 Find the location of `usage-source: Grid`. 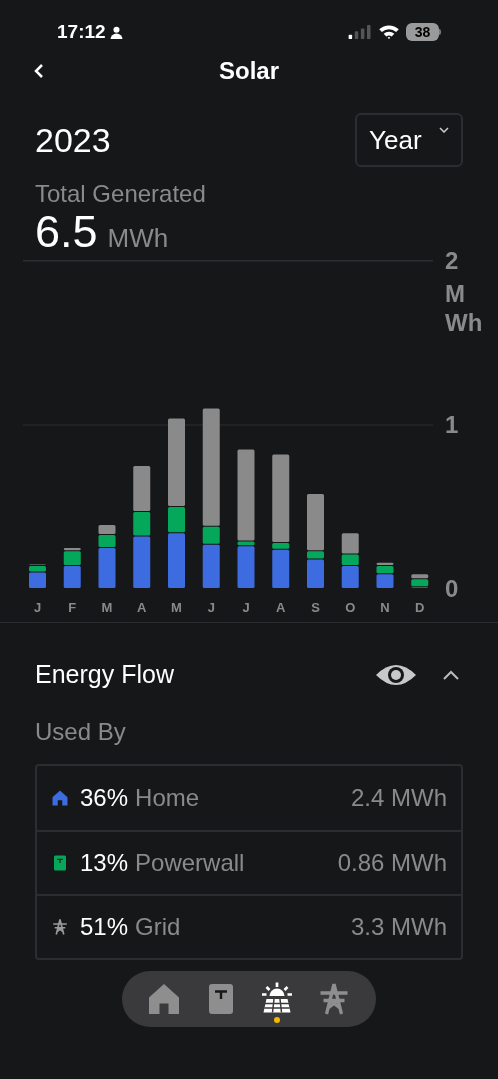

usage-source: Grid is located at coordinates (158, 926).